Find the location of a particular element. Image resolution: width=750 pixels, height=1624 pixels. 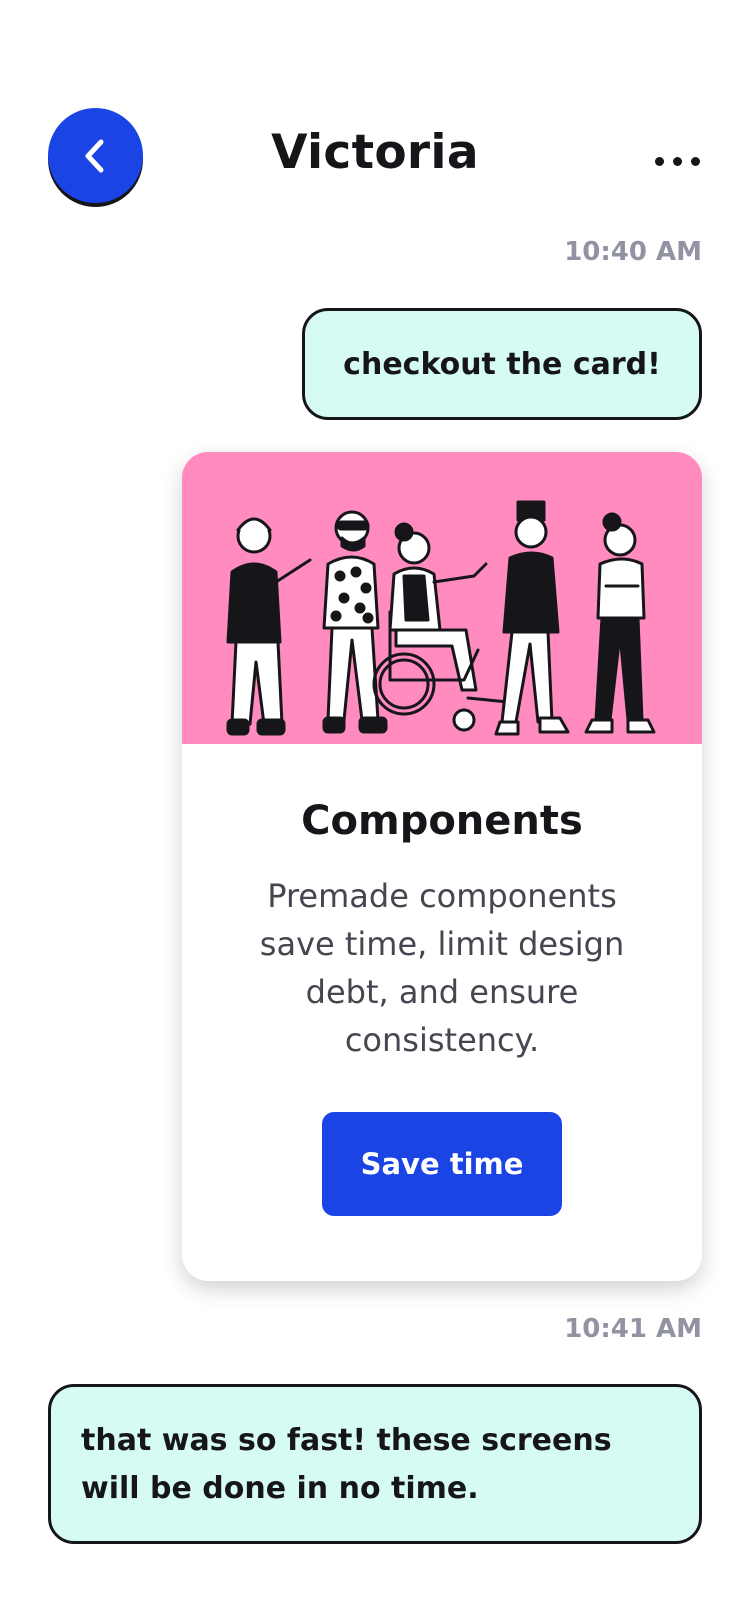

message-timestamp: 10:41 AM is located at coordinates (633, 1329).